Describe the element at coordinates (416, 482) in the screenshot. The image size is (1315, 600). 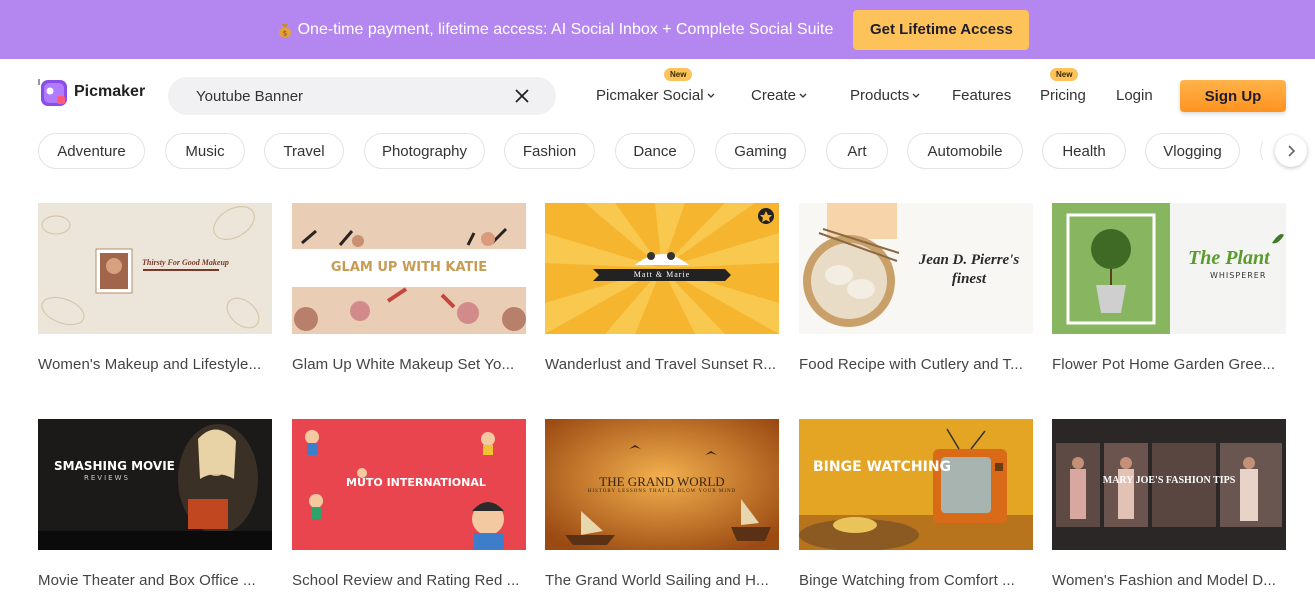
I see `thumbnail-text: MUTO INTERNATIONAL` at that location.